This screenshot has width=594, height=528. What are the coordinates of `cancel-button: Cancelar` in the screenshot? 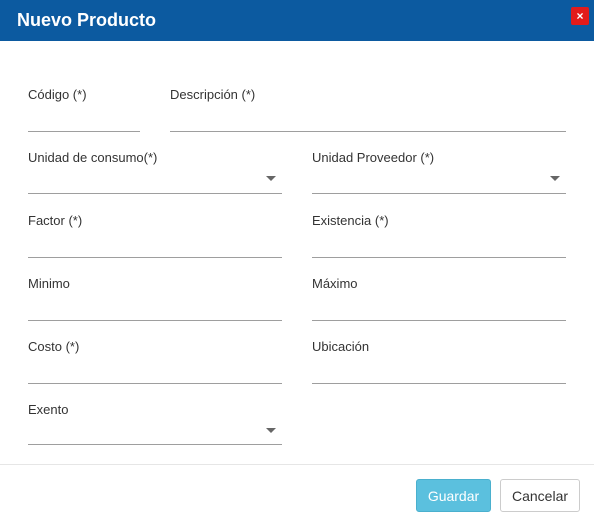 It's located at (540, 495).